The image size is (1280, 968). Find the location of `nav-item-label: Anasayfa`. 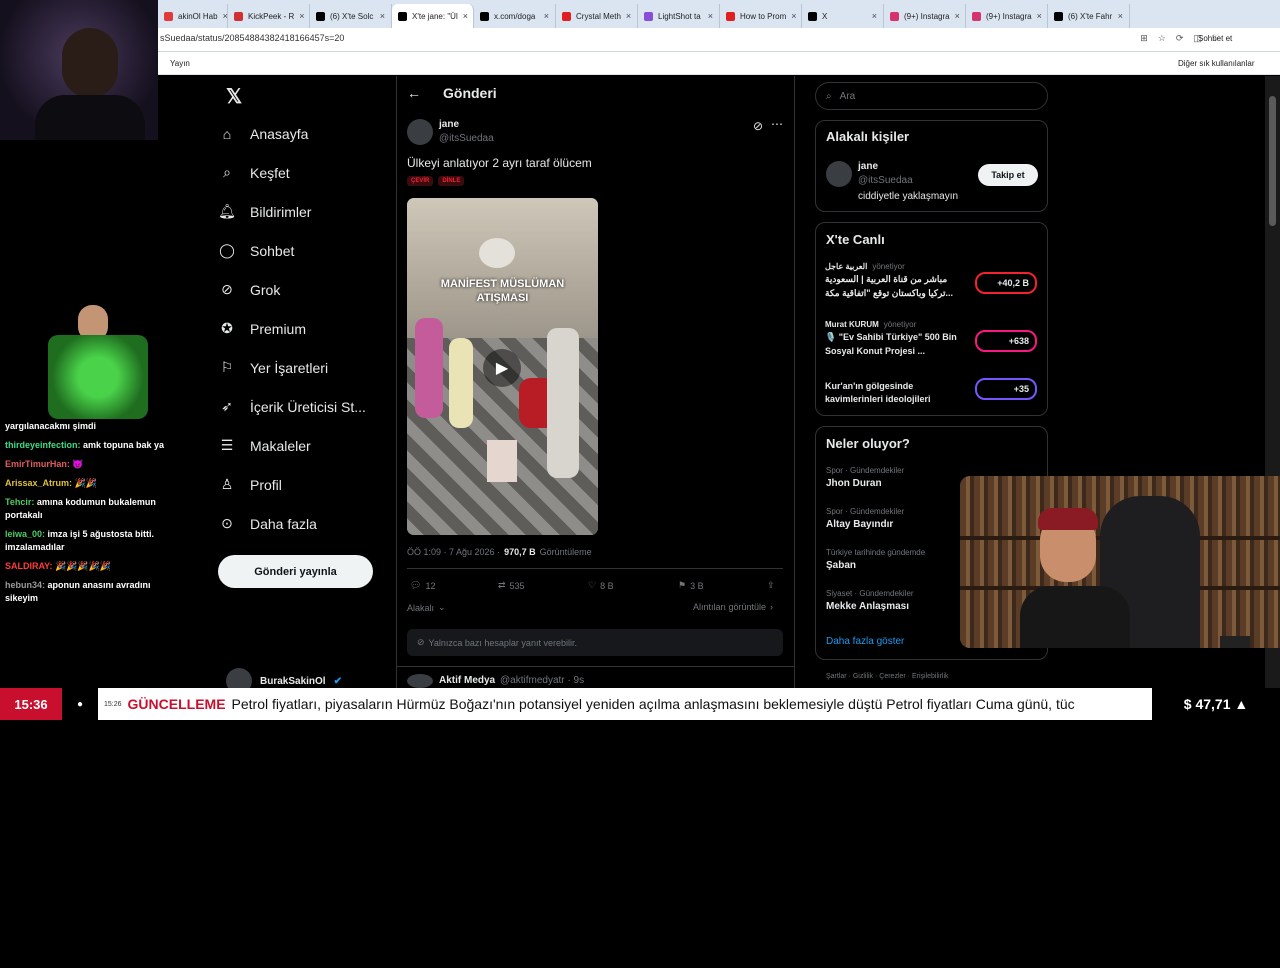

nav-item-label: Anasayfa is located at coordinates (279, 133).